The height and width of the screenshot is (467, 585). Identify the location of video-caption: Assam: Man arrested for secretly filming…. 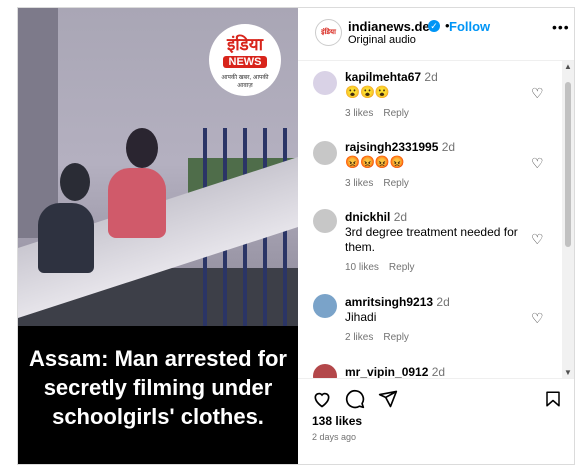
(158, 387).